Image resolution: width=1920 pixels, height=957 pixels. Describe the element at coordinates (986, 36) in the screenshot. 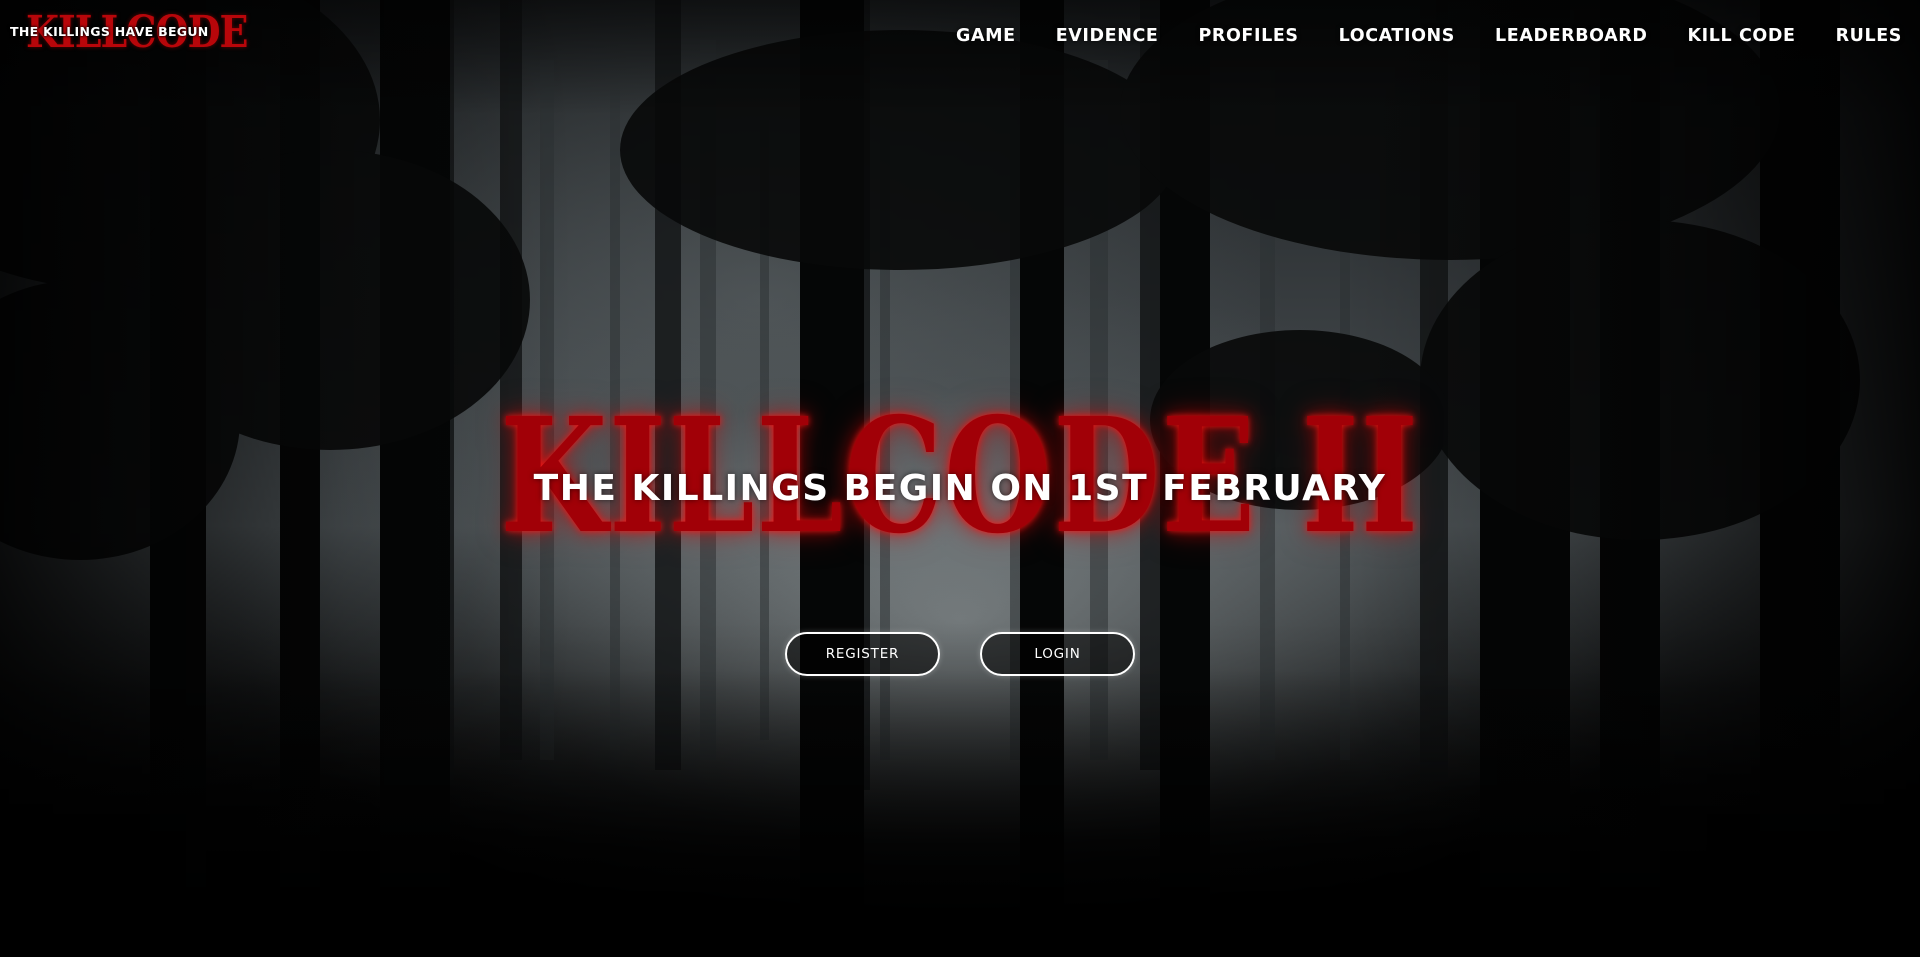

I see `nav-game: GAME` at that location.